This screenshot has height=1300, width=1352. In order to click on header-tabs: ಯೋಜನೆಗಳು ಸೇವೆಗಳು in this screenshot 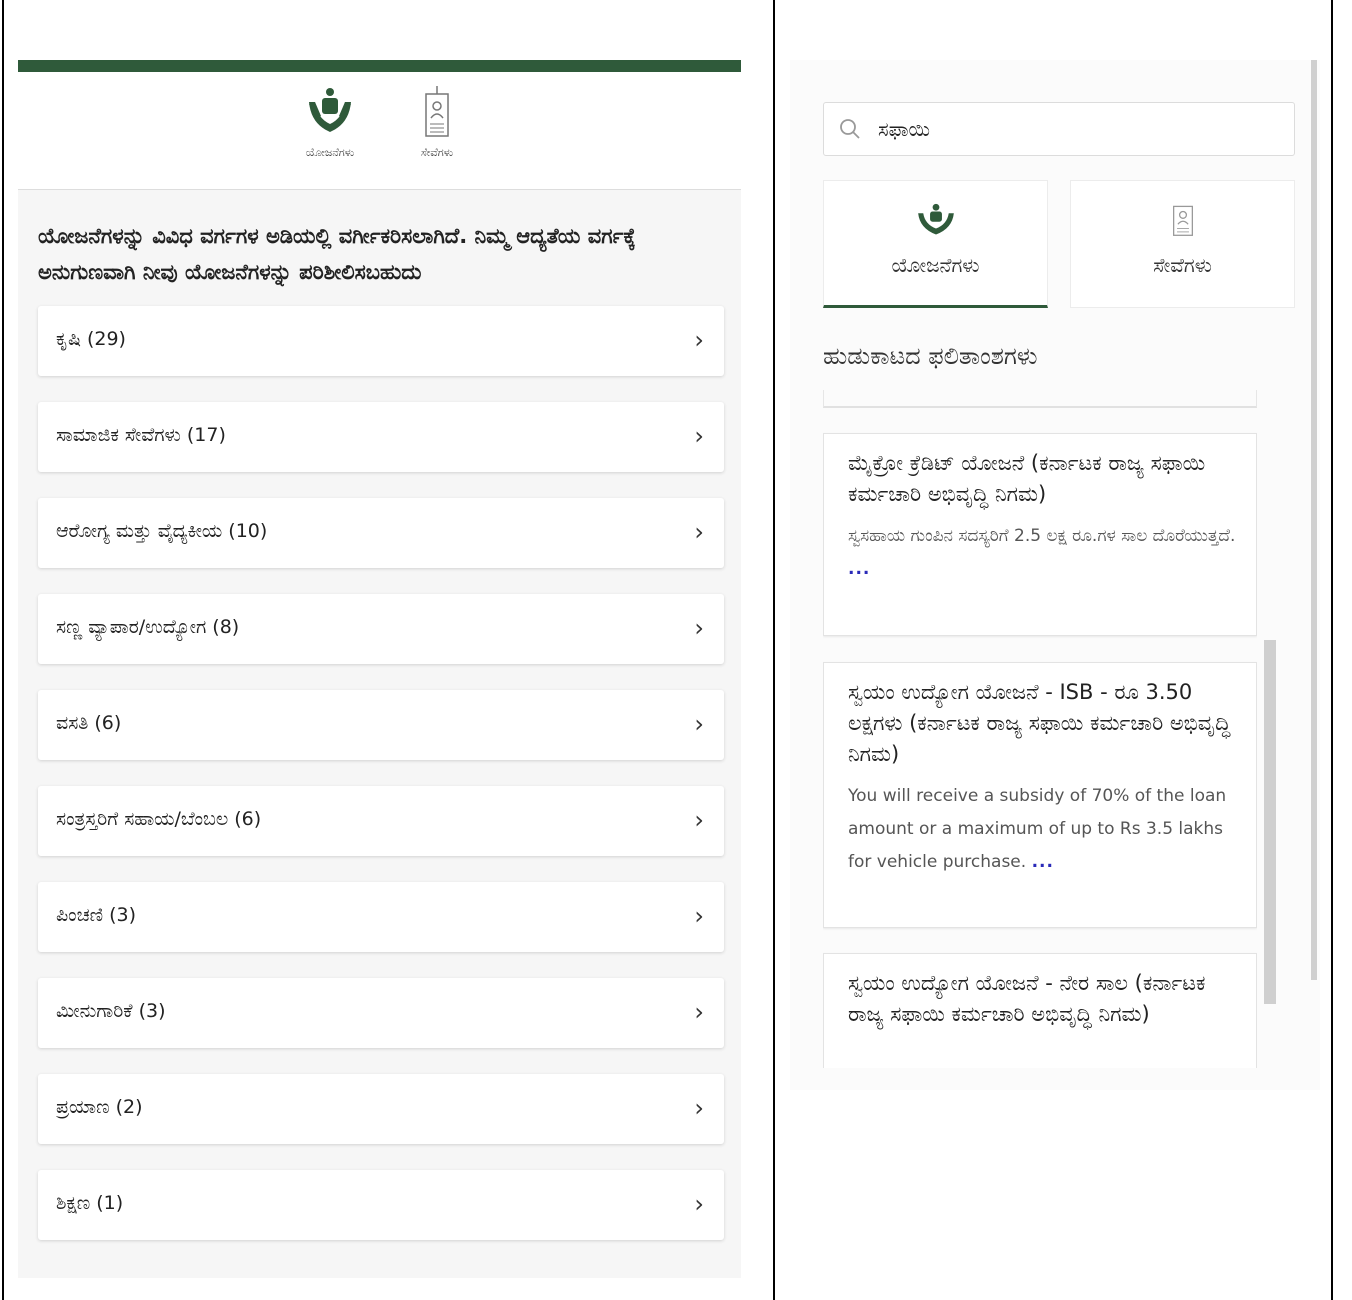, I will do `click(379, 131)`.